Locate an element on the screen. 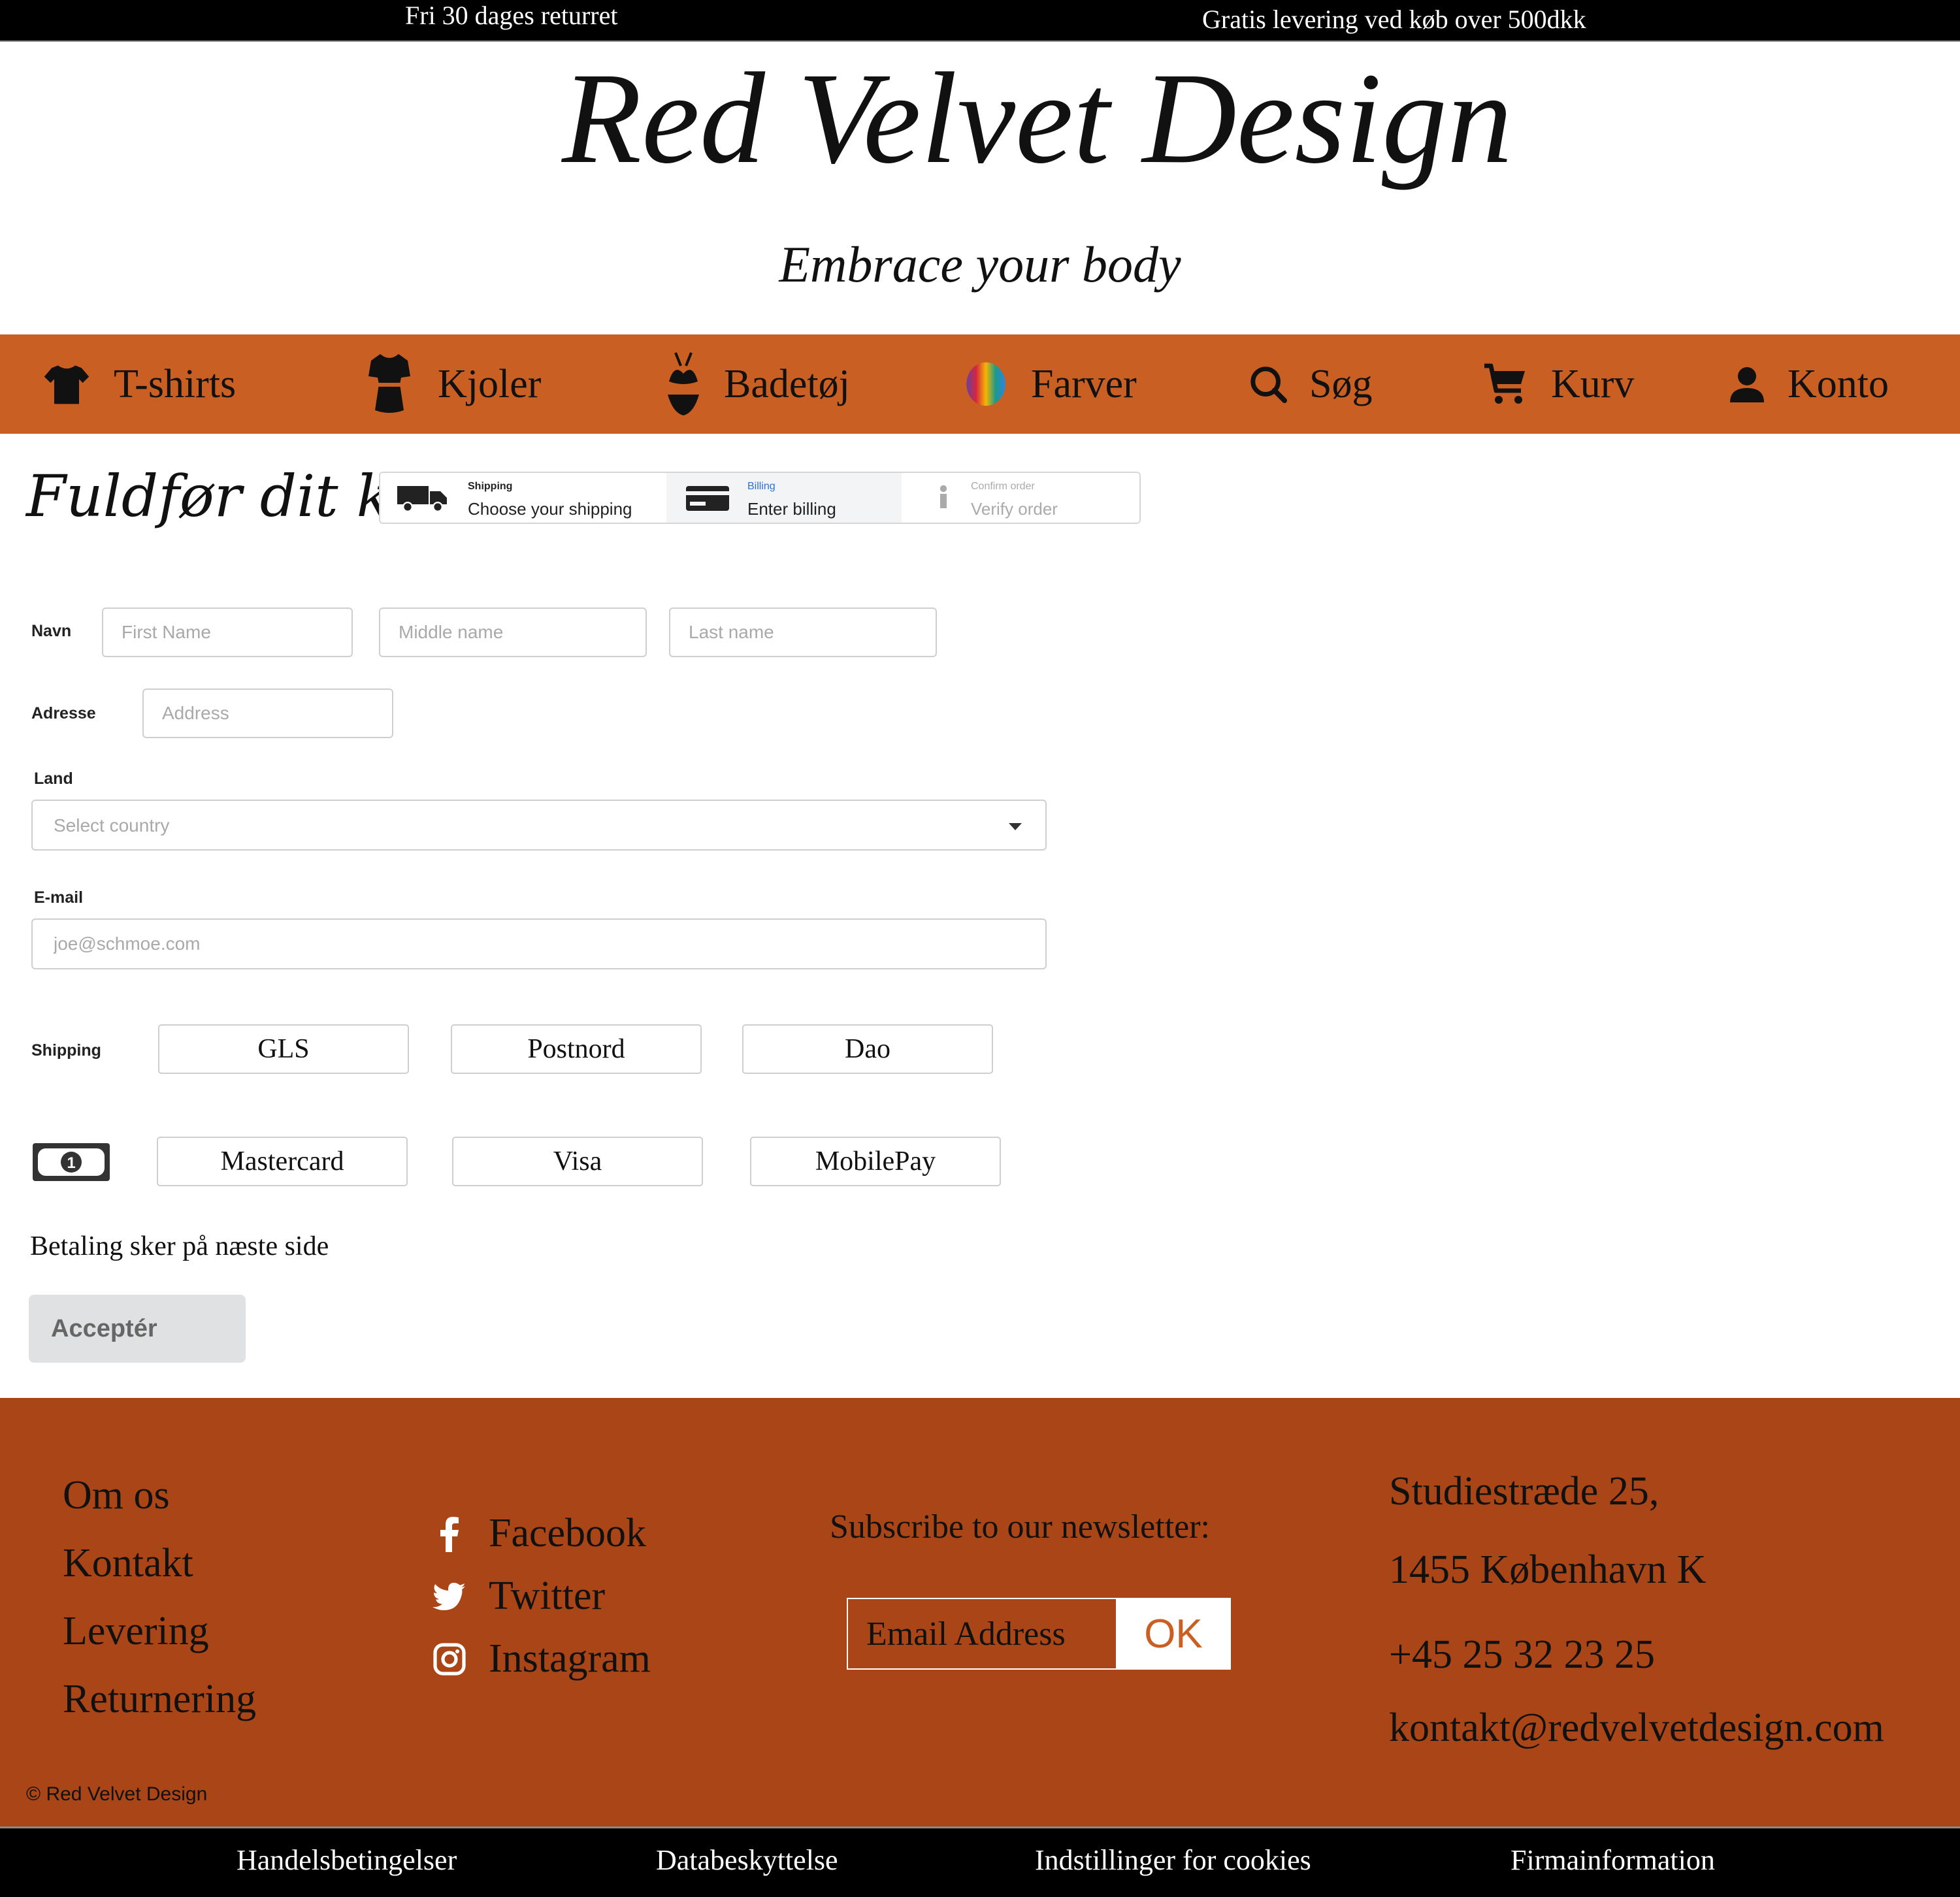 The image size is (1960, 1897). nav-item-sog: Søg is located at coordinates (1310, 384).